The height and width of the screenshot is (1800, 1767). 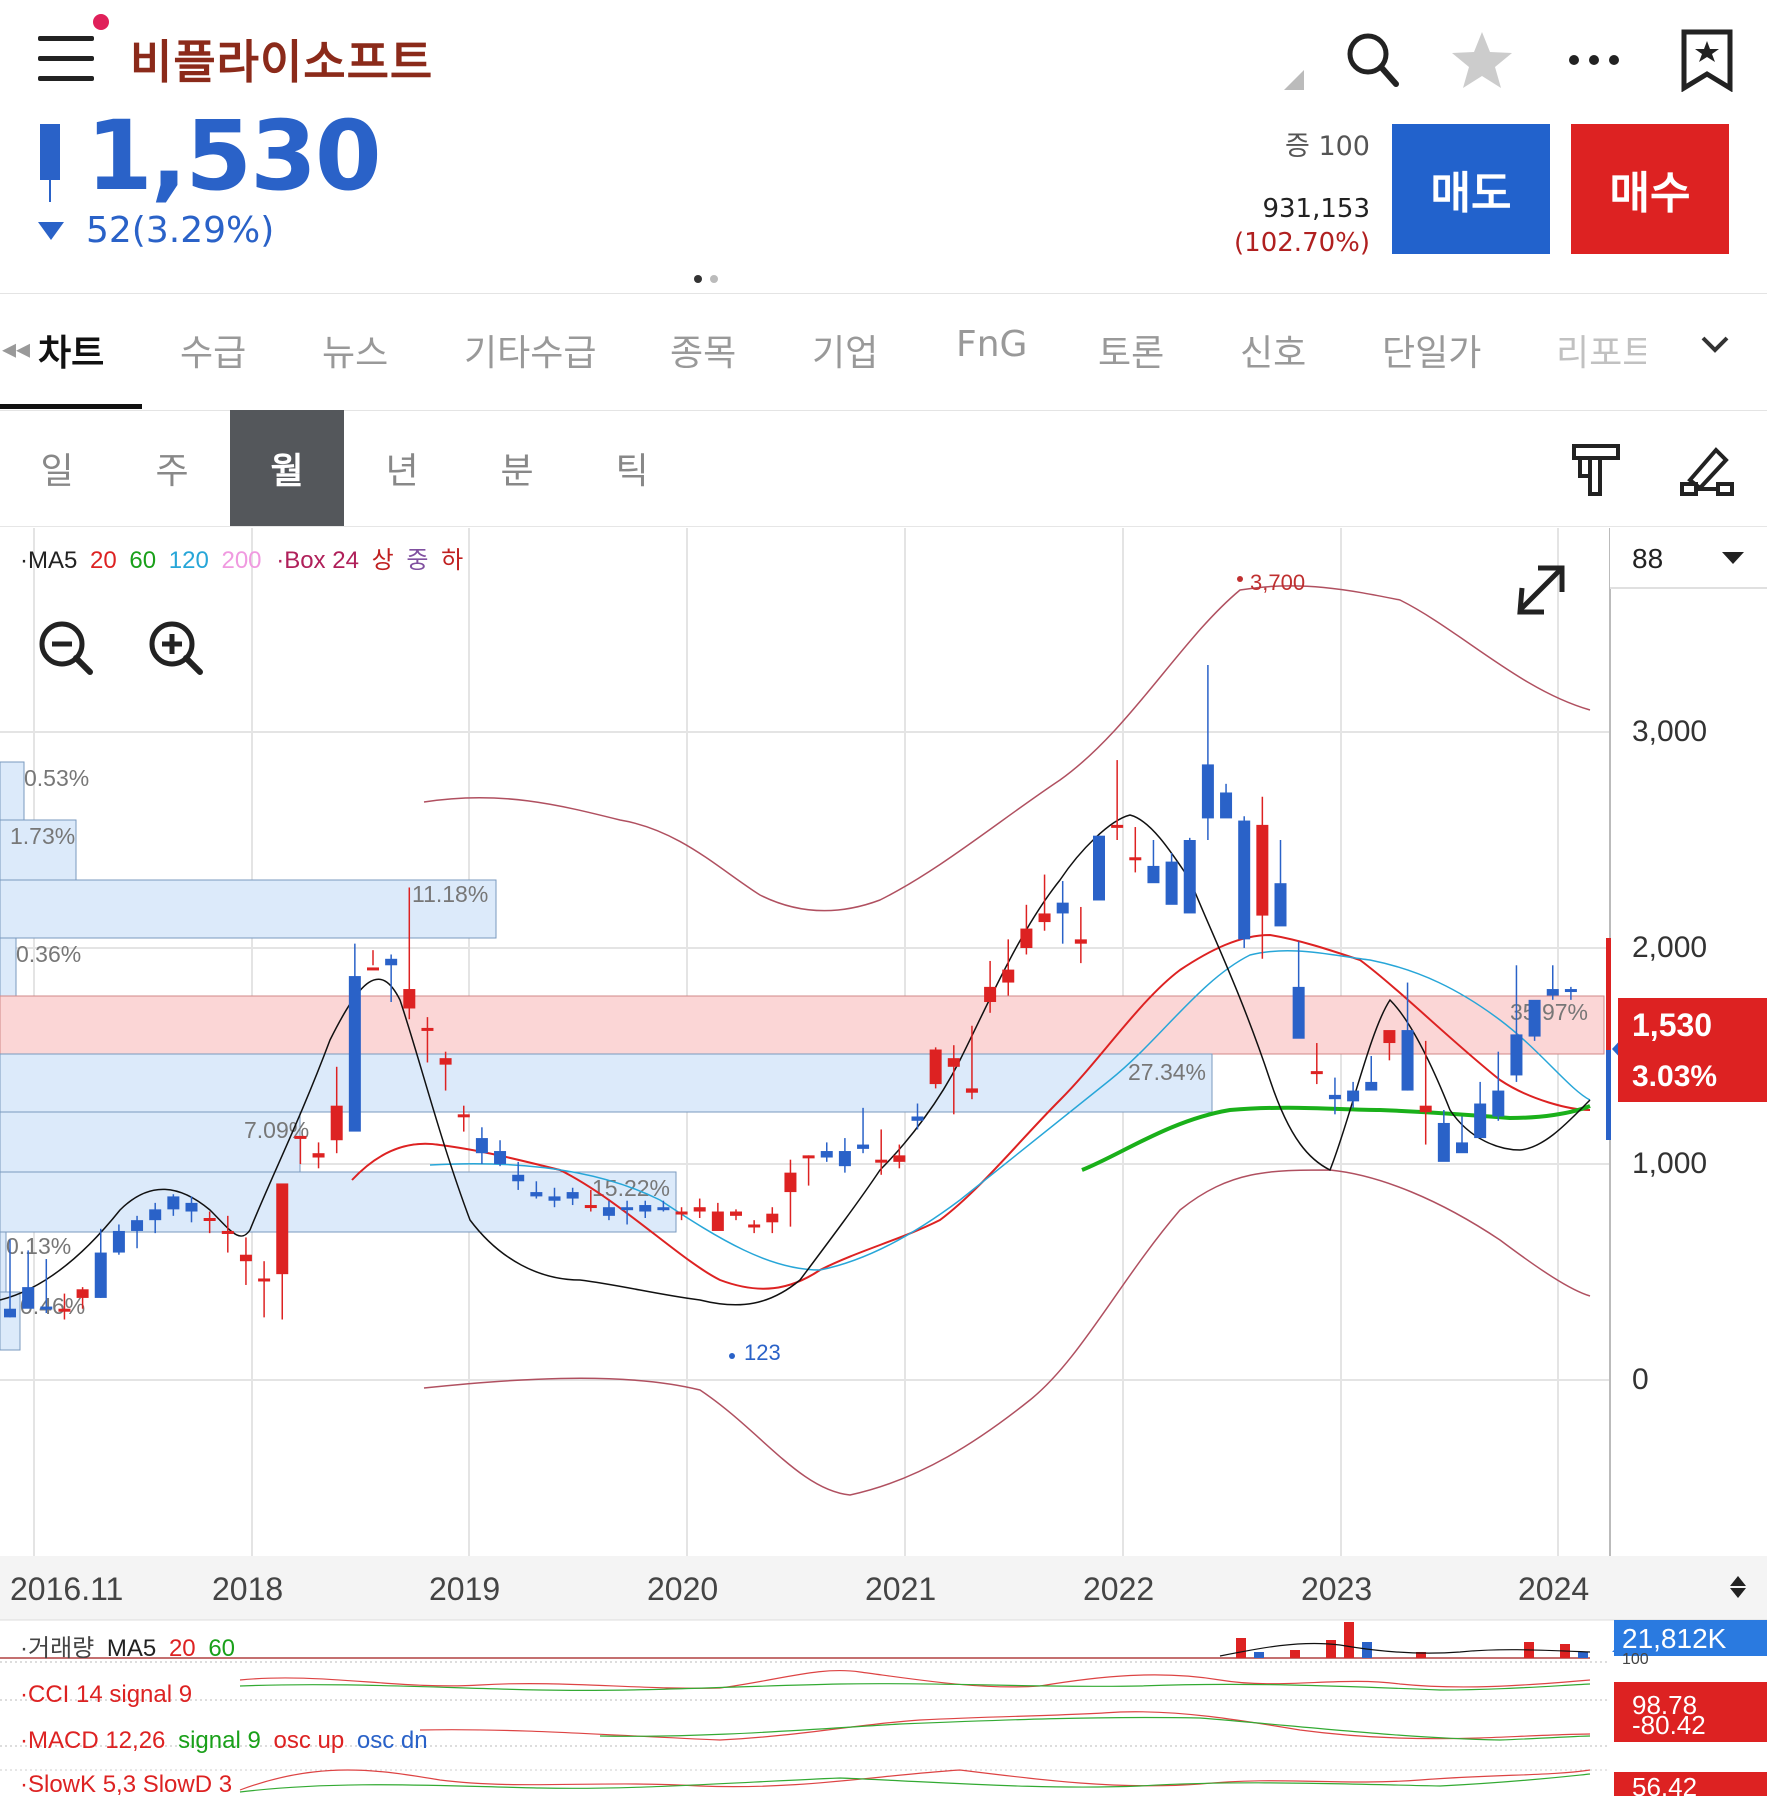 What do you see at coordinates (101, 22) in the screenshot?
I see `notification-dot` at bounding box center [101, 22].